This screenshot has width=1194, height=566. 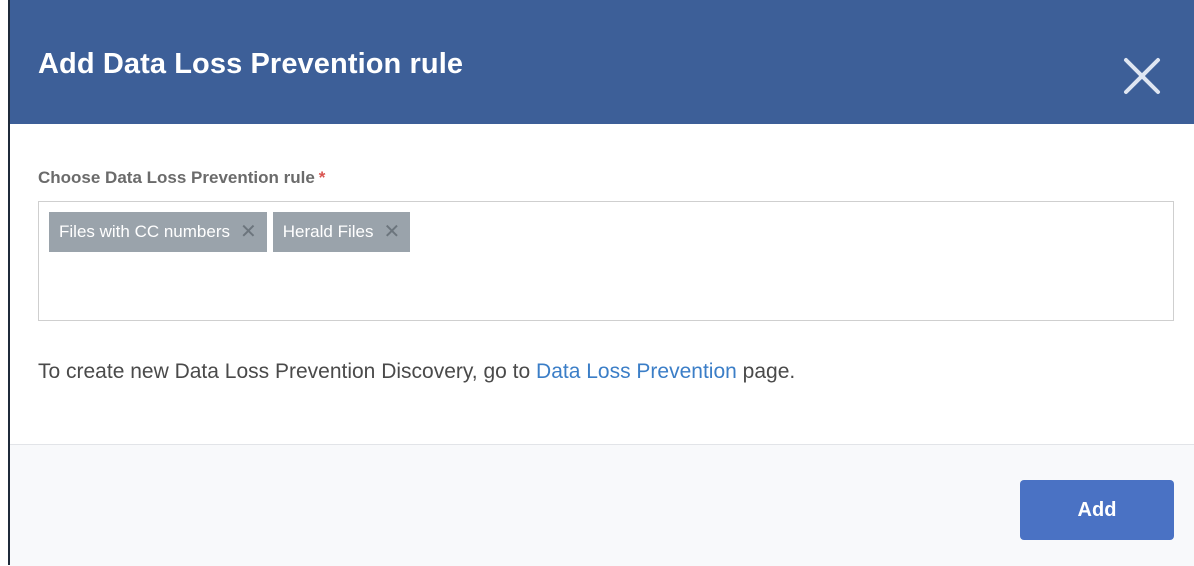 I want to click on tag-files-with-cc-numbers: Files with CC numbers ✕, so click(x=158, y=232).